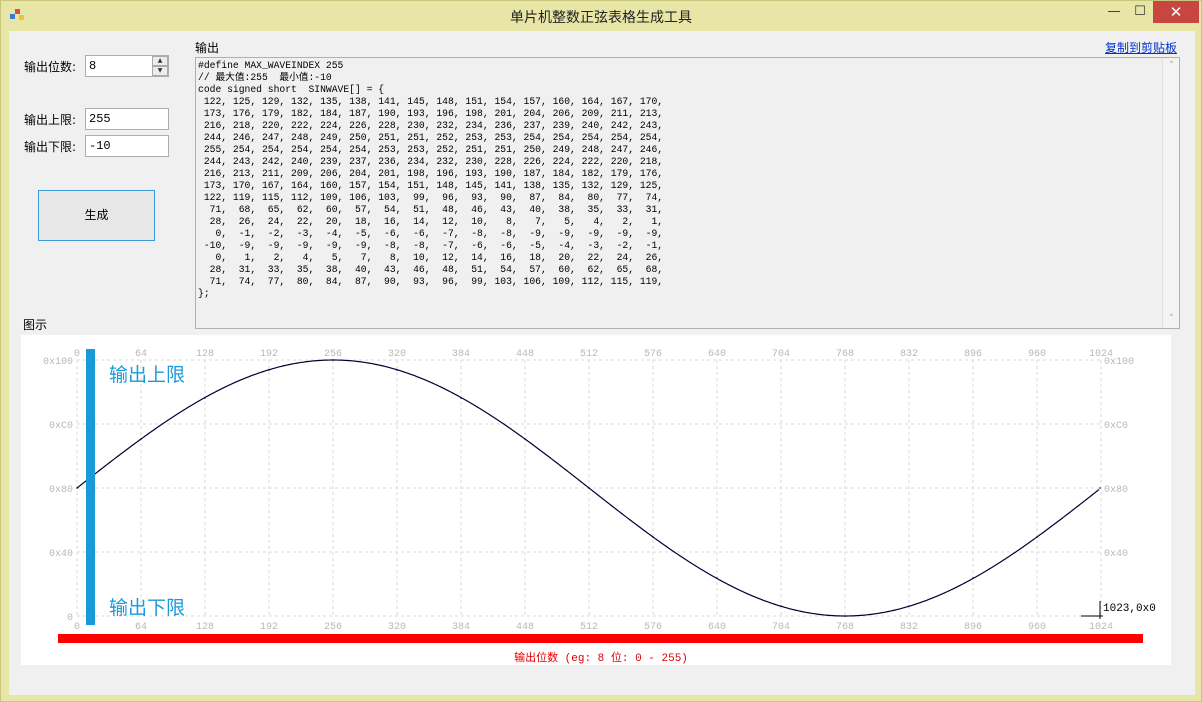 The image size is (1202, 702). What do you see at coordinates (909, 627) in the screenshot?
I see `x-tick-label-bottom: 832` at bounding box center [909, 627].